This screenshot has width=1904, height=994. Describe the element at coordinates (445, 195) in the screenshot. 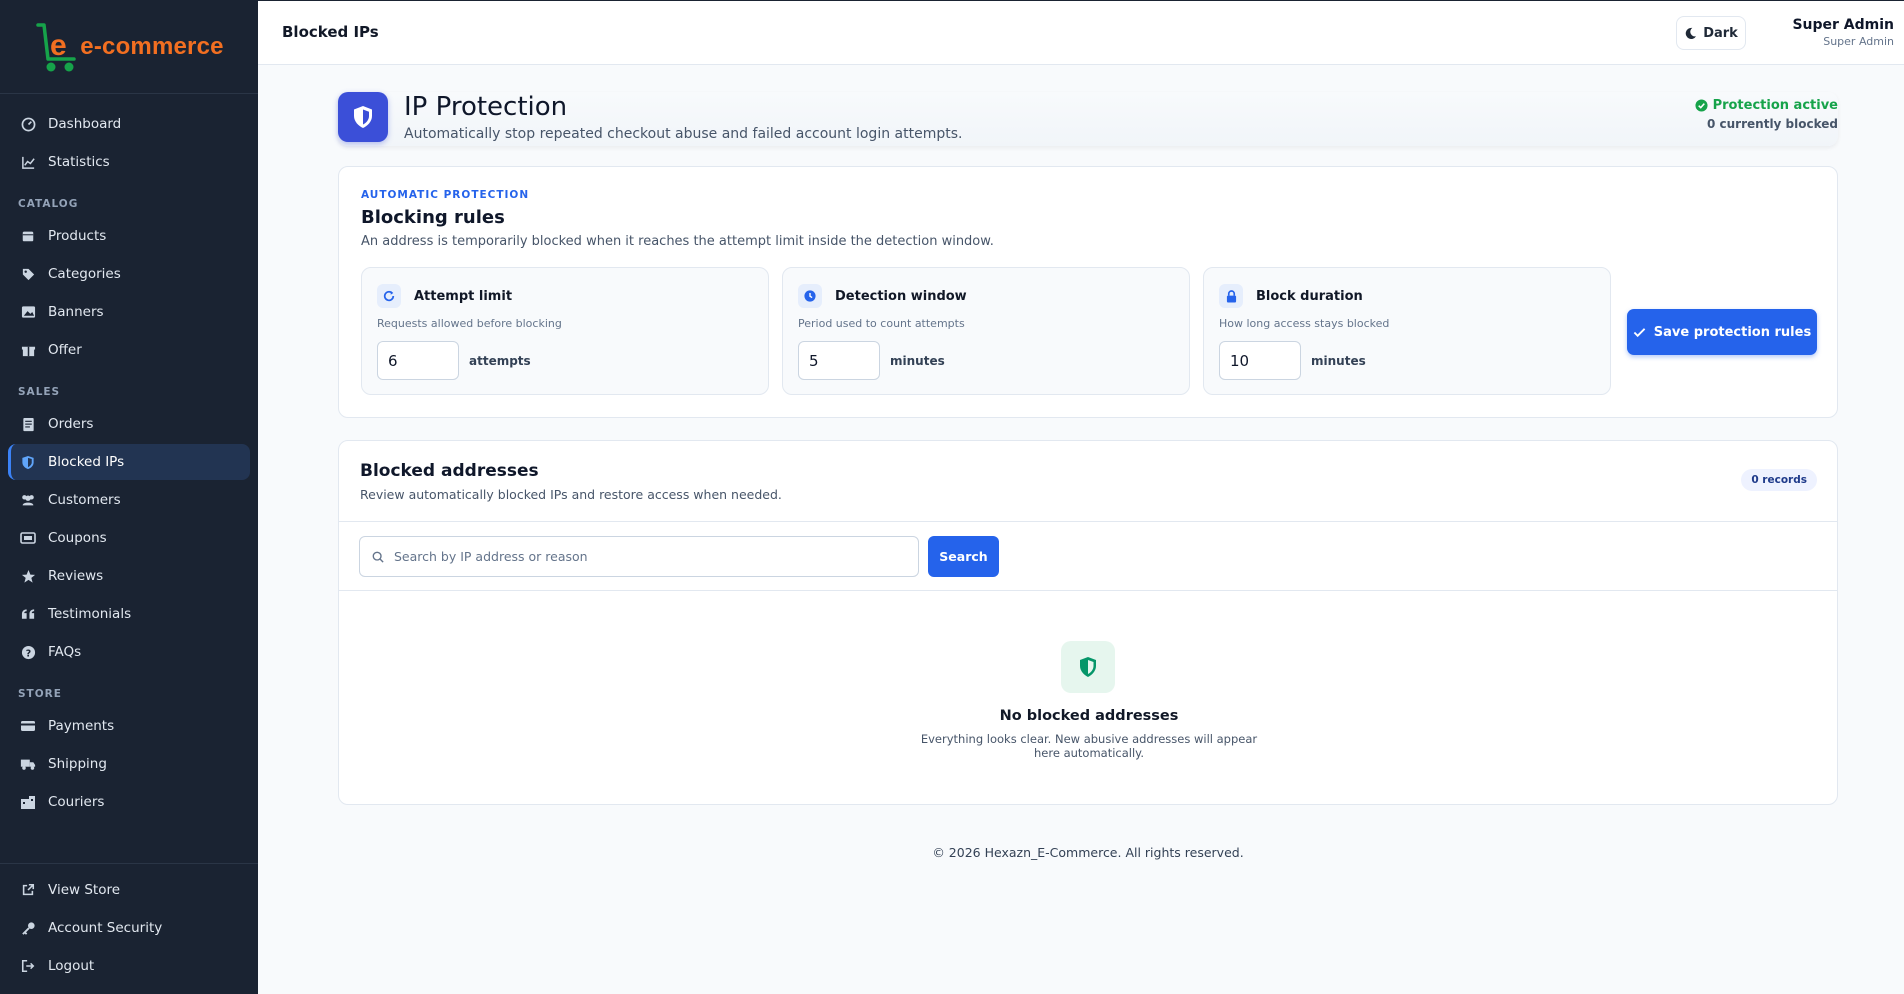

I see `rules-eyebrow: AUTOMATIC PROTECTION` at that location.